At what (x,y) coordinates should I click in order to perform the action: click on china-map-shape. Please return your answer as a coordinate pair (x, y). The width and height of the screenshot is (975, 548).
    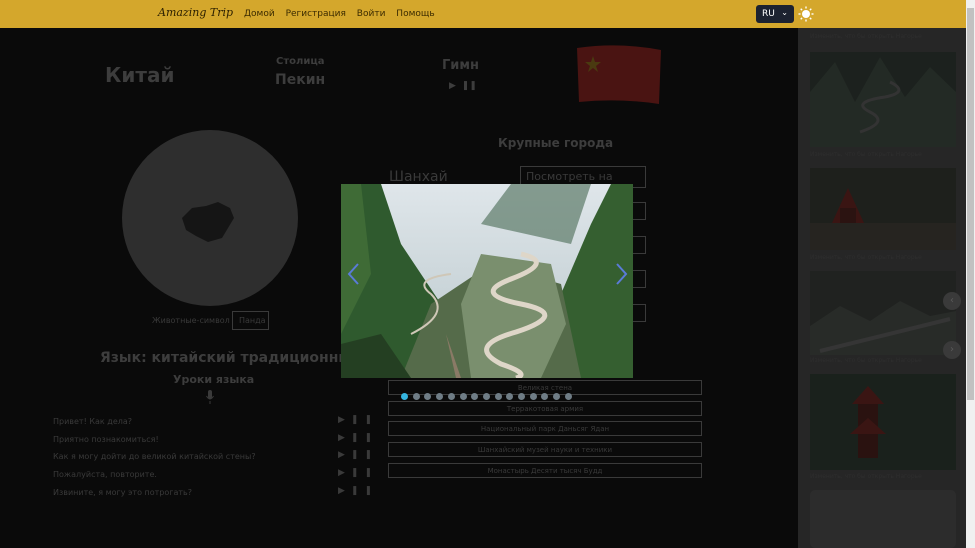
    Looking at the image, I should click on (208, 222).